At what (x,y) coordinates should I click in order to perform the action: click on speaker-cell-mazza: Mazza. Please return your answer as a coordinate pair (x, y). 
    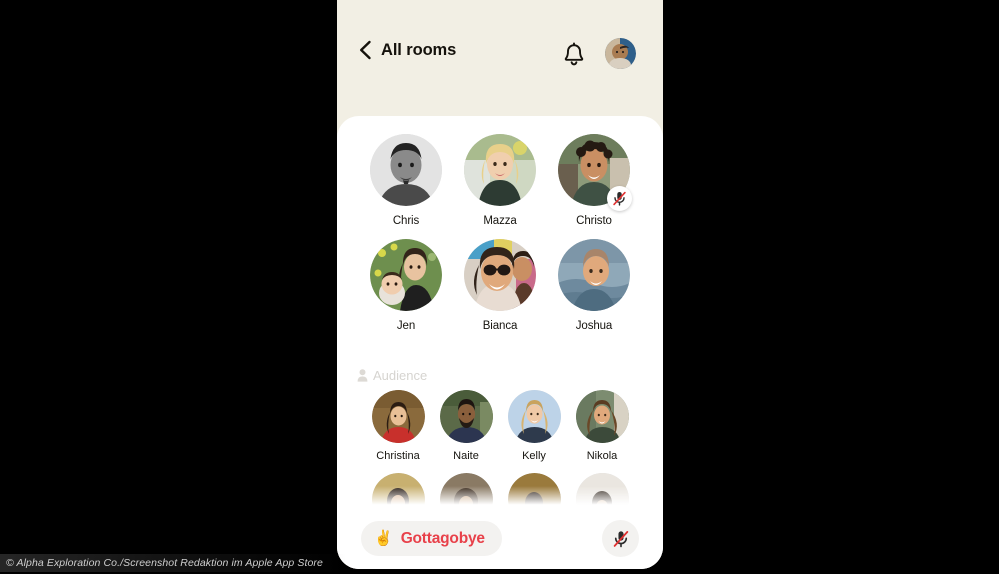
    Looking at the image, I should click on (500, 180).